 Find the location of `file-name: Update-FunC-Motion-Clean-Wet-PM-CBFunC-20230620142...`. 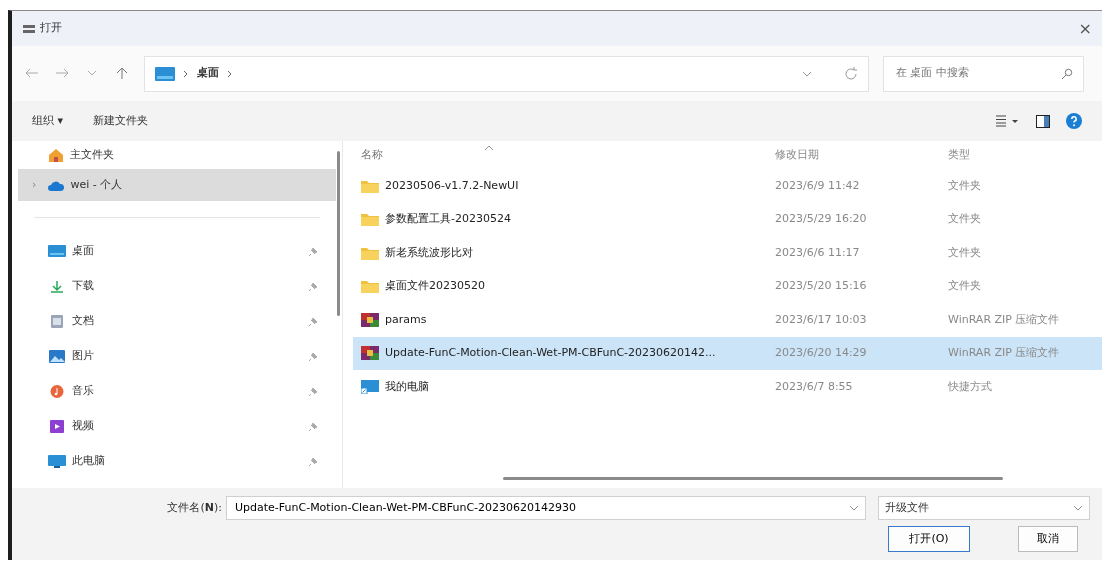

file-name: Update-FunC-Motion-Clean-Wet-PM-CBFunC-20230620142... is located at coordinates (550, 353).